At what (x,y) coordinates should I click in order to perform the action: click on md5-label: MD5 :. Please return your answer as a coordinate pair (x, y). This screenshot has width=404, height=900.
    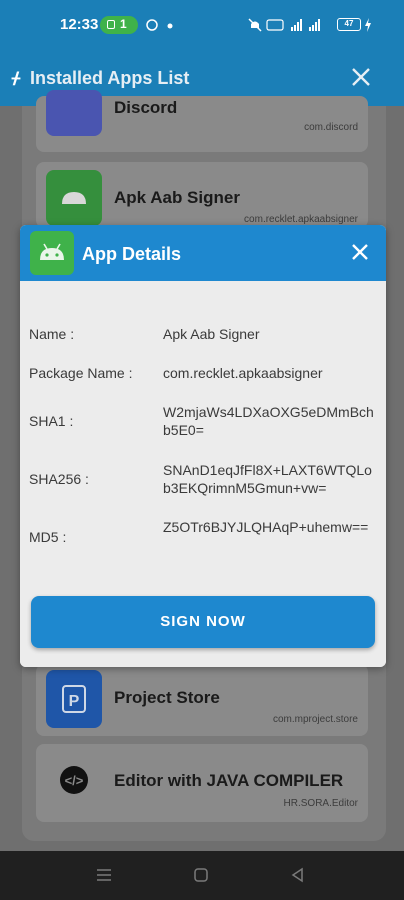
    Looking at the image, I should click on (48, 537).